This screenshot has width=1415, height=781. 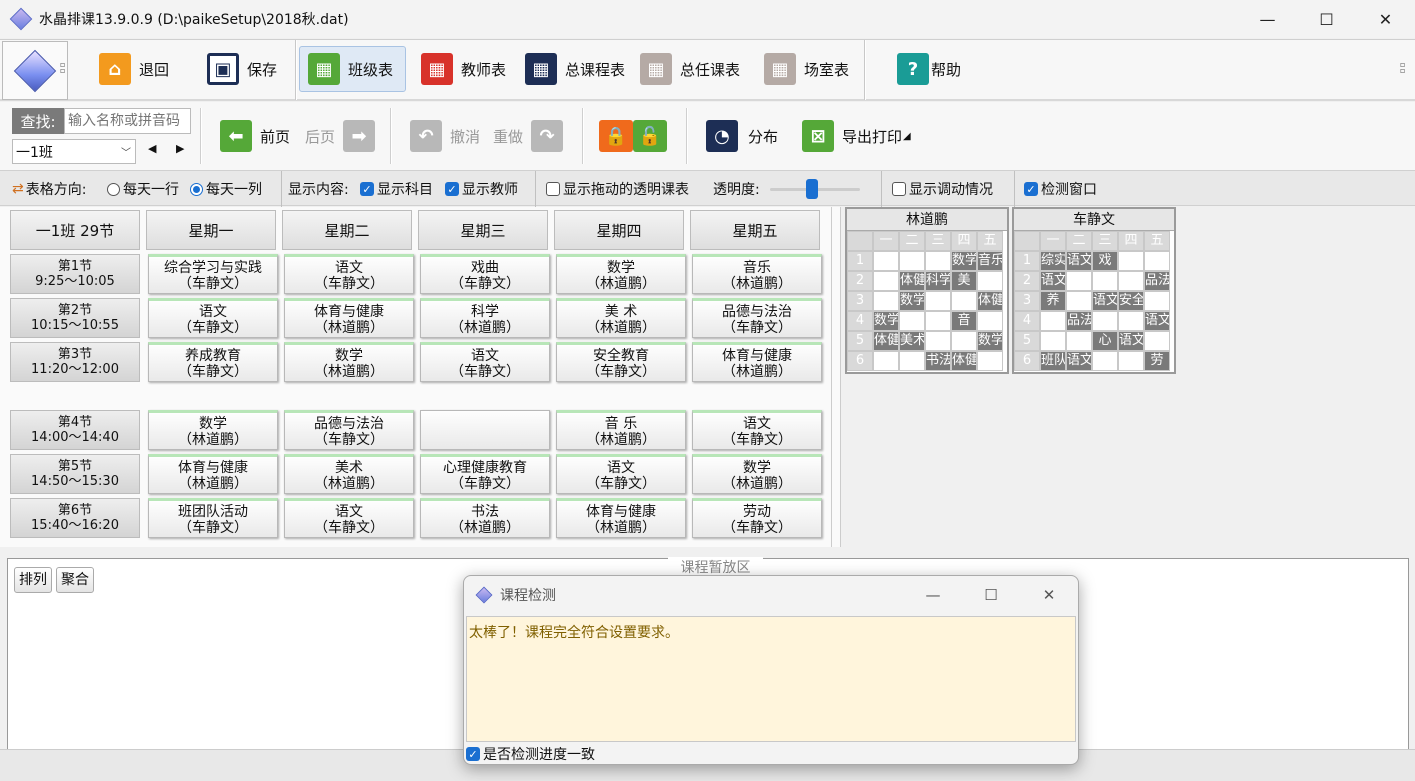 I want to click on course-cell: 心理健康教育 （车静文）, so click(x=485, y=474).